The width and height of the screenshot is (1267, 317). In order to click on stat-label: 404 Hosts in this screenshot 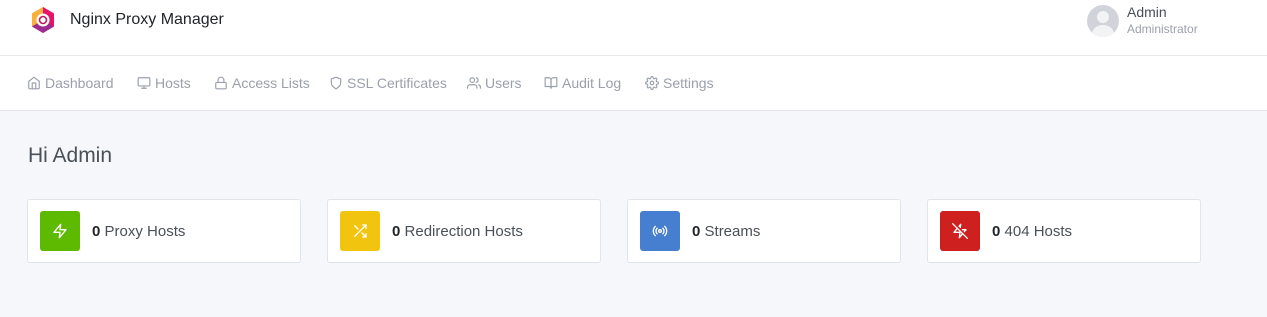, I will do `click(1038, 231)`.